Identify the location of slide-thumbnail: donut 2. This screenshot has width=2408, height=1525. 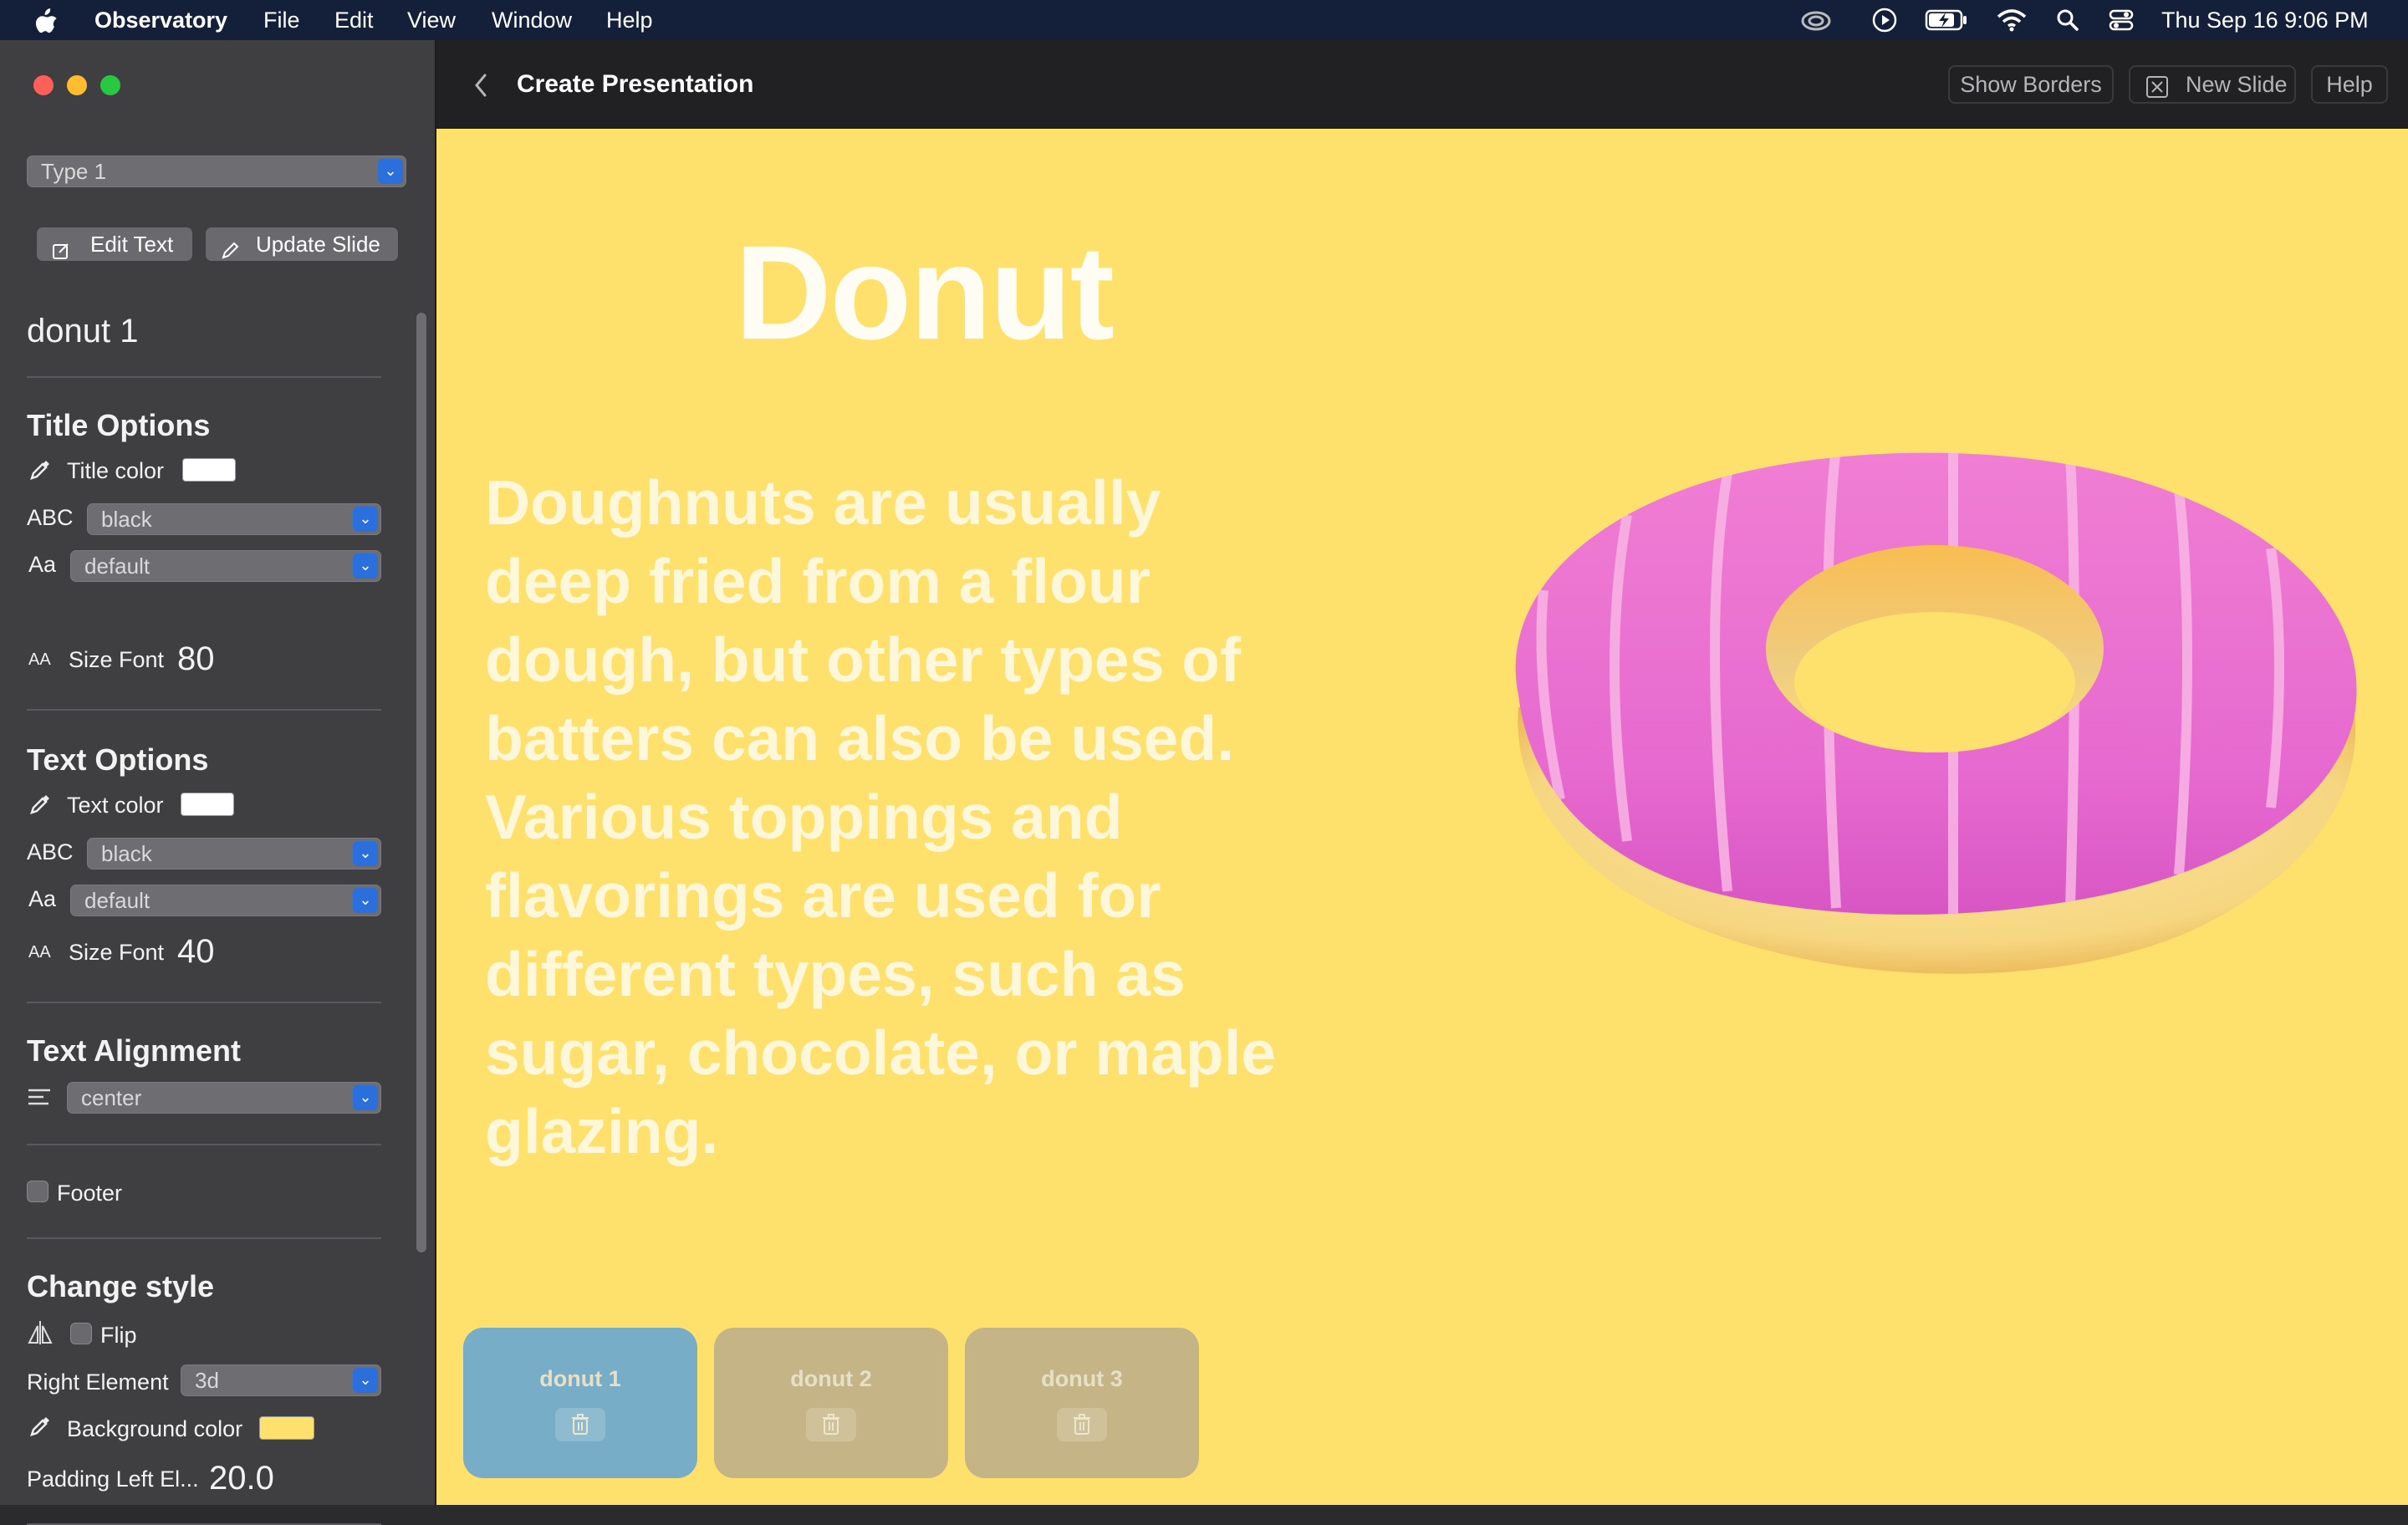
(831, 1403).